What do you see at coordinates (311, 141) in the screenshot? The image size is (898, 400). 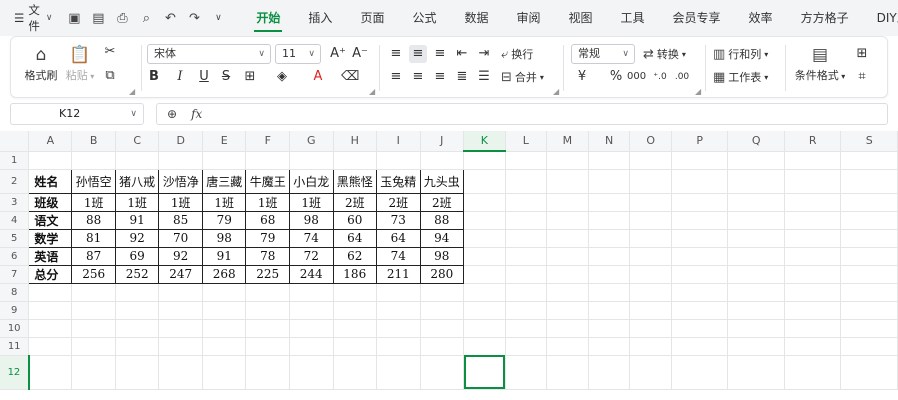 I see `column-header: G` at bounding box center [311, 141].